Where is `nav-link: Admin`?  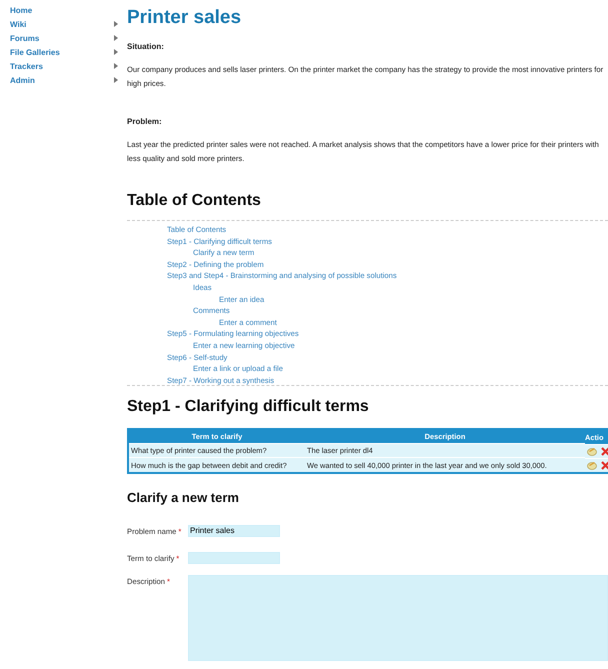 nav-link: Admin is located at coordinates (22, 80).